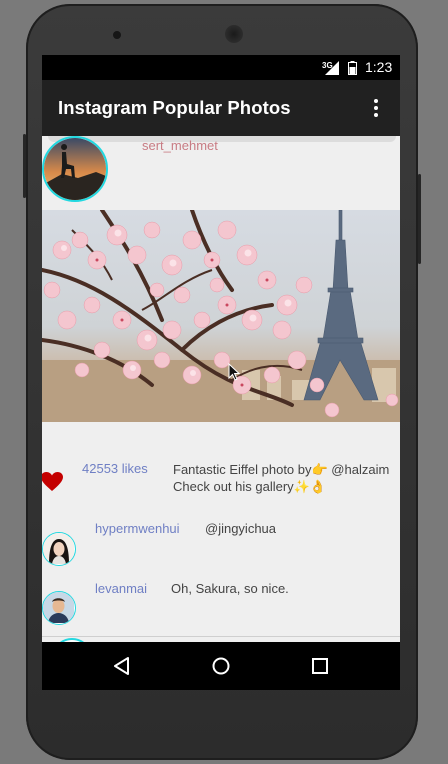  I want to click on previous-card-edge, so click(222, 139).